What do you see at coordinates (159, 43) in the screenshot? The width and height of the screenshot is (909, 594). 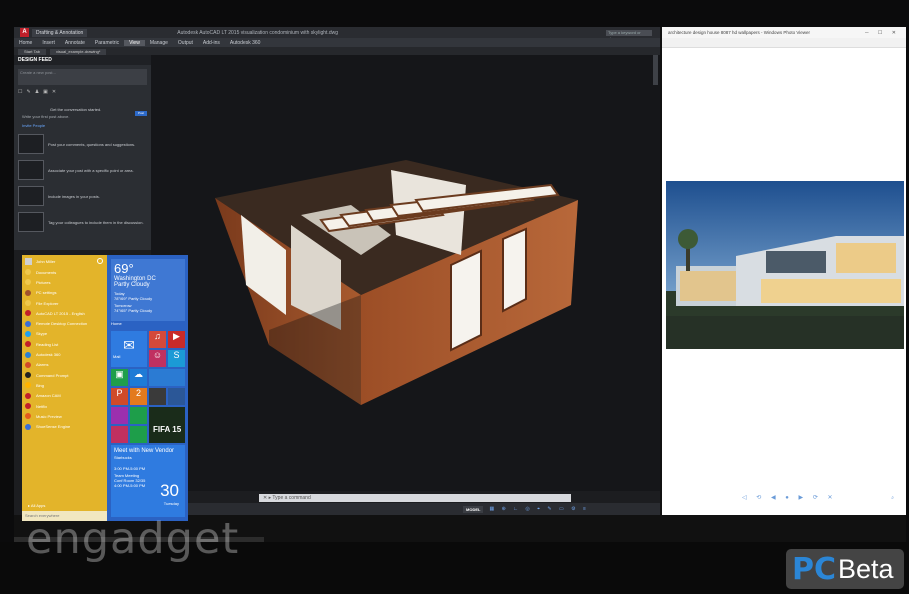 I see `ribbon-tab-manage: Manage` at bounding box center [159, 43].